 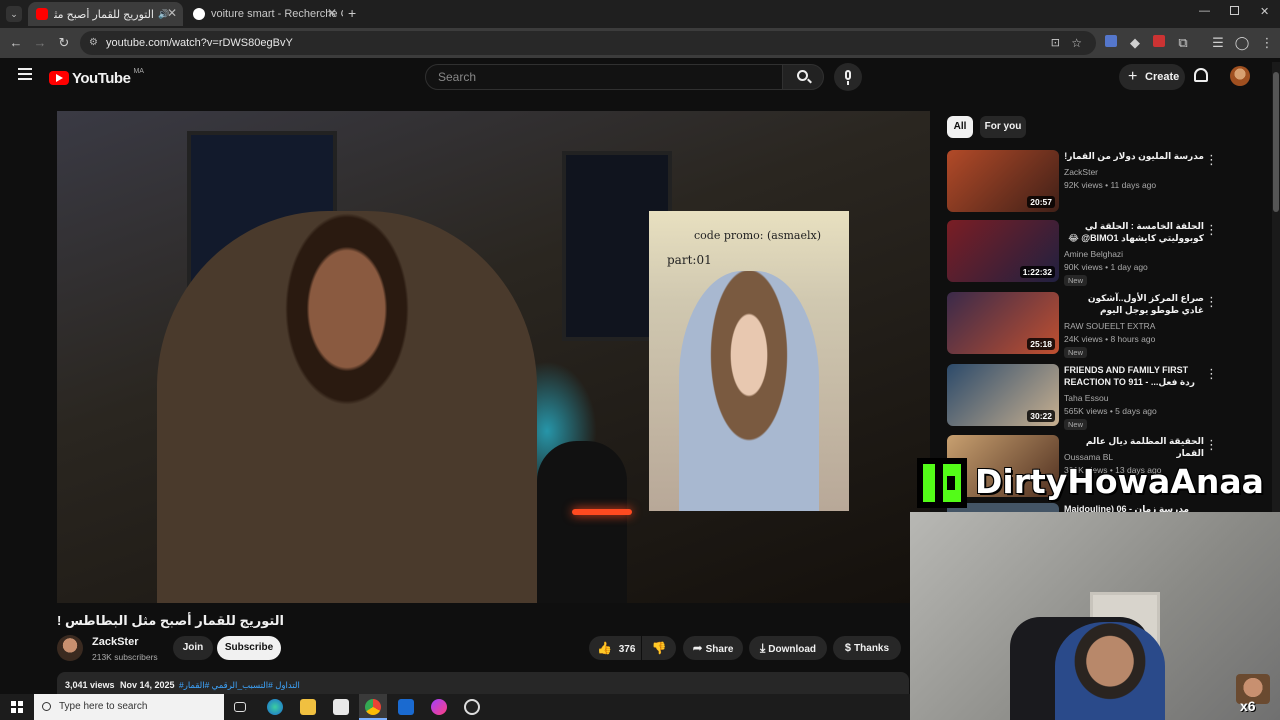 What do you see at coordinates (588, 43) in the screenshot?
I see `address-bar: ⚙ youtube.com/watch?v=rDWS80egBvY ⊡ ☆` at bounding box center [588, 43].